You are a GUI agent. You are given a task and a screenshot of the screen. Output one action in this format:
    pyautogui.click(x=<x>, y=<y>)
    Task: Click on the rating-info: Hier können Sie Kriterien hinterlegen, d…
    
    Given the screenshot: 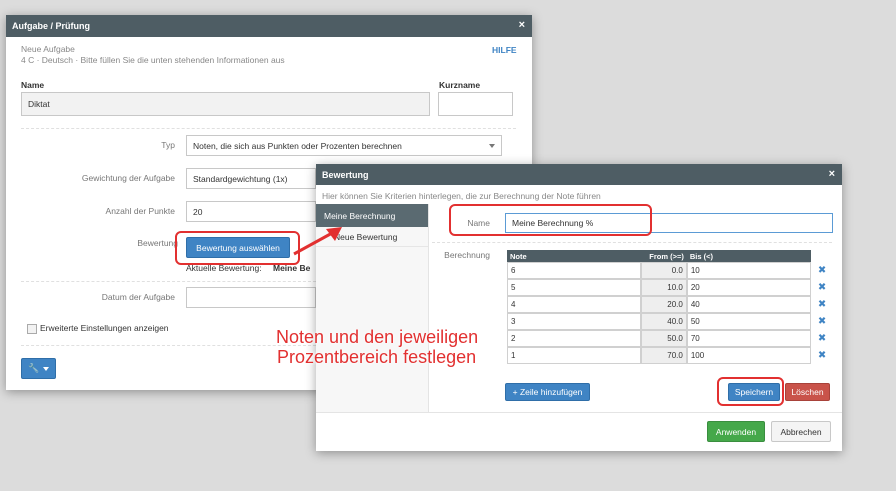 What is the action you would take?
    pyautogui.click(x=461, y=196)
    